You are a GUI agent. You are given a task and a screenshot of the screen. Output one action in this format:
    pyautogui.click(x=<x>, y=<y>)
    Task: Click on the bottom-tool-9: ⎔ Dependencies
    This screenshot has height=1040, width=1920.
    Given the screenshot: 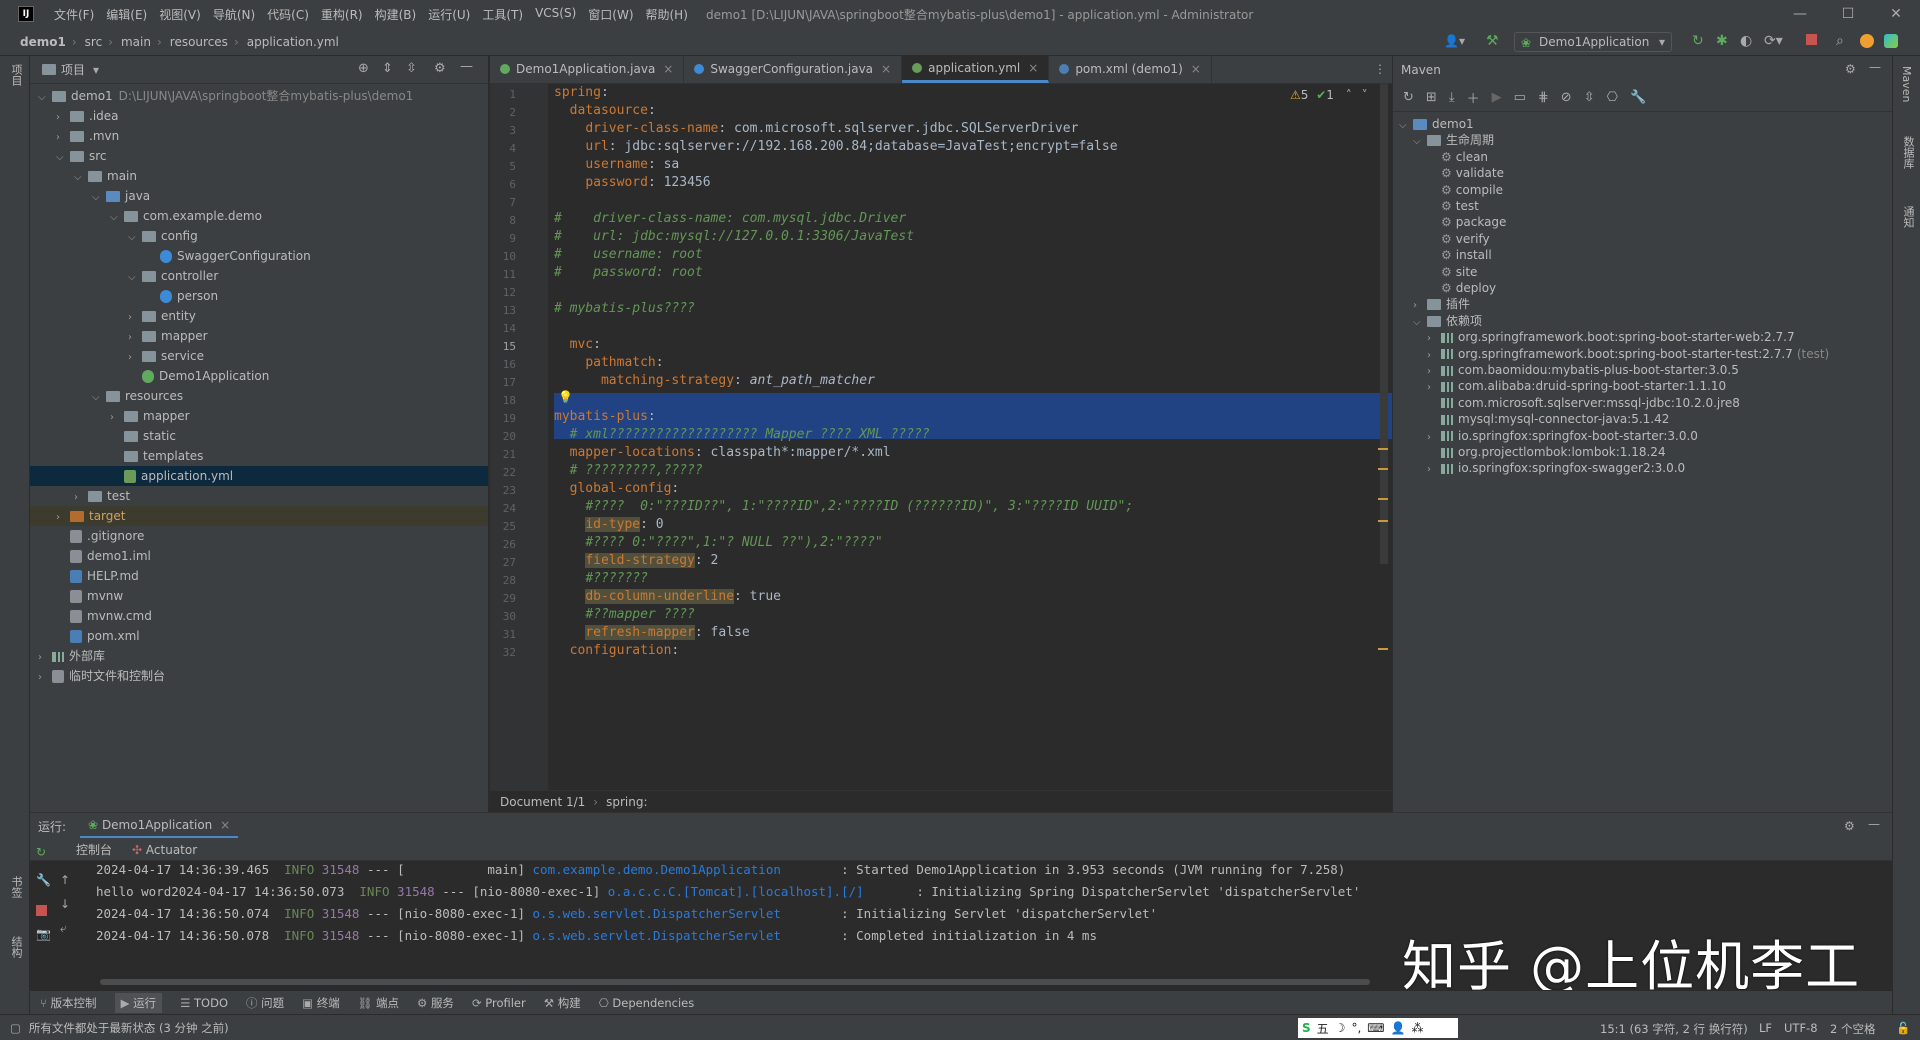 What is the action you would take?
    pyautogui.click(x=647, y=1003)
    